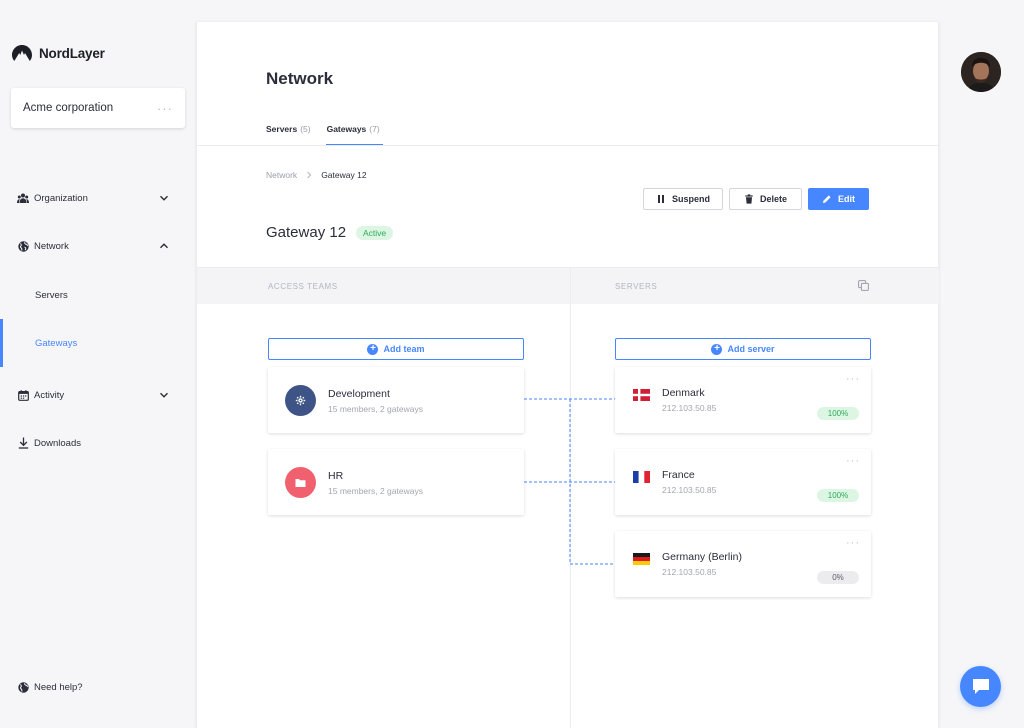 This screenshot has width=1024, height=728. Describe the element at coordinates (641, 395) in the screenshot. I see `dk-flag-icon` at that location.